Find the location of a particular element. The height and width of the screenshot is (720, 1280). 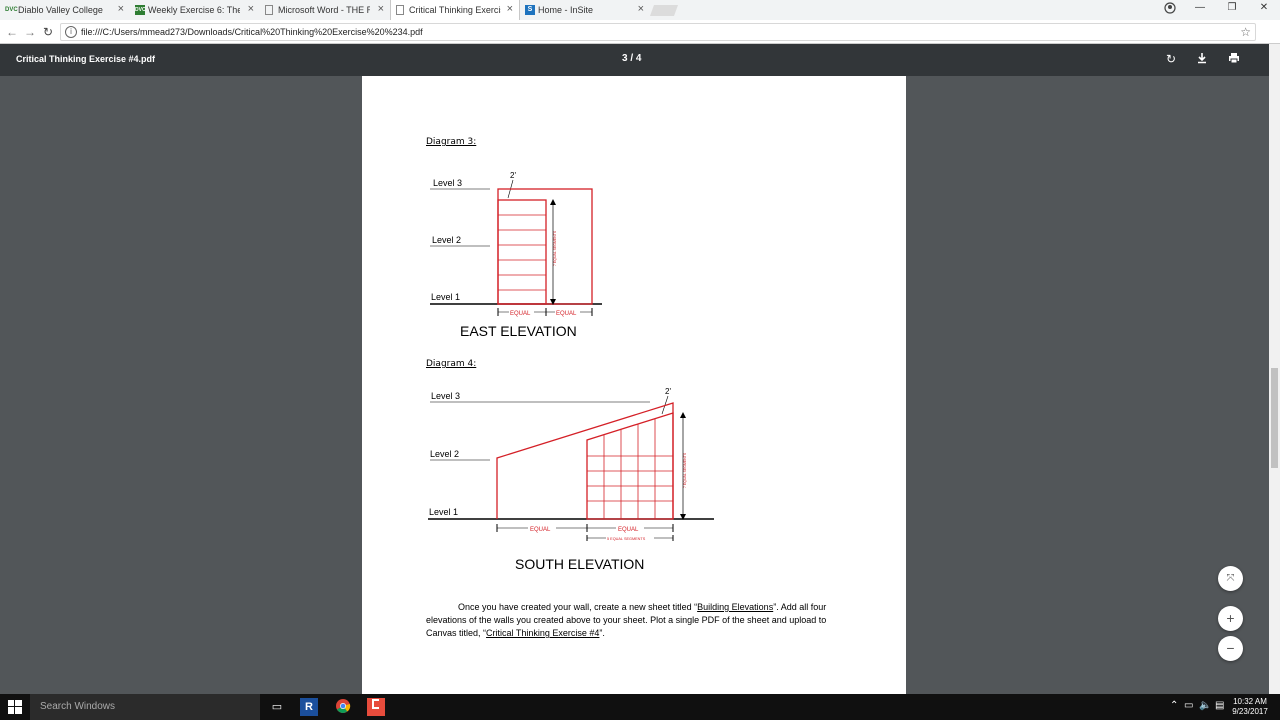

tab-title: Diablo Valley College is located at coordinates (60, 10).